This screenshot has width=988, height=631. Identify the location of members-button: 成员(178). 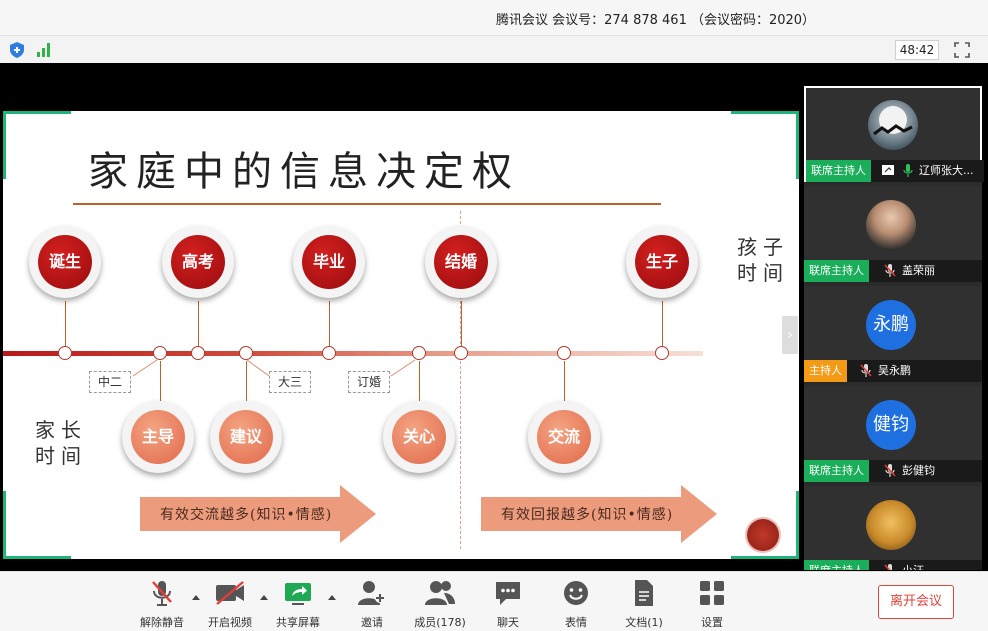
(440, 604).